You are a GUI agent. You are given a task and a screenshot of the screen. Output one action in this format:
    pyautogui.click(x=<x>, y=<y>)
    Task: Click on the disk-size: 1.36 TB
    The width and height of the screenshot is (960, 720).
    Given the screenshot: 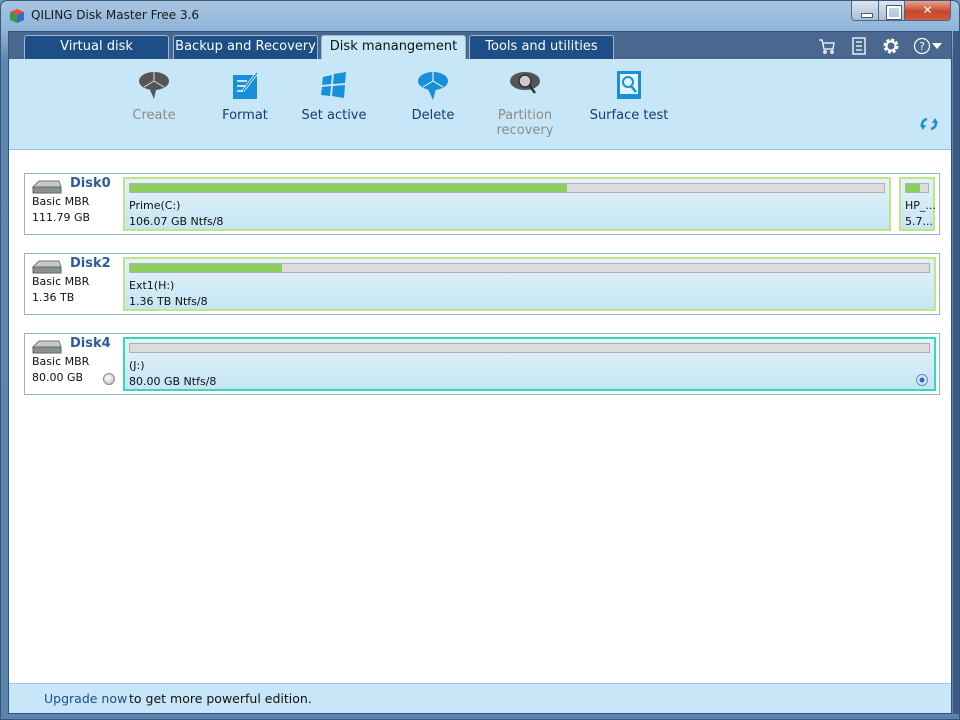 What is the action you would take?
    pyautogui.click(x=53, y=297)
    